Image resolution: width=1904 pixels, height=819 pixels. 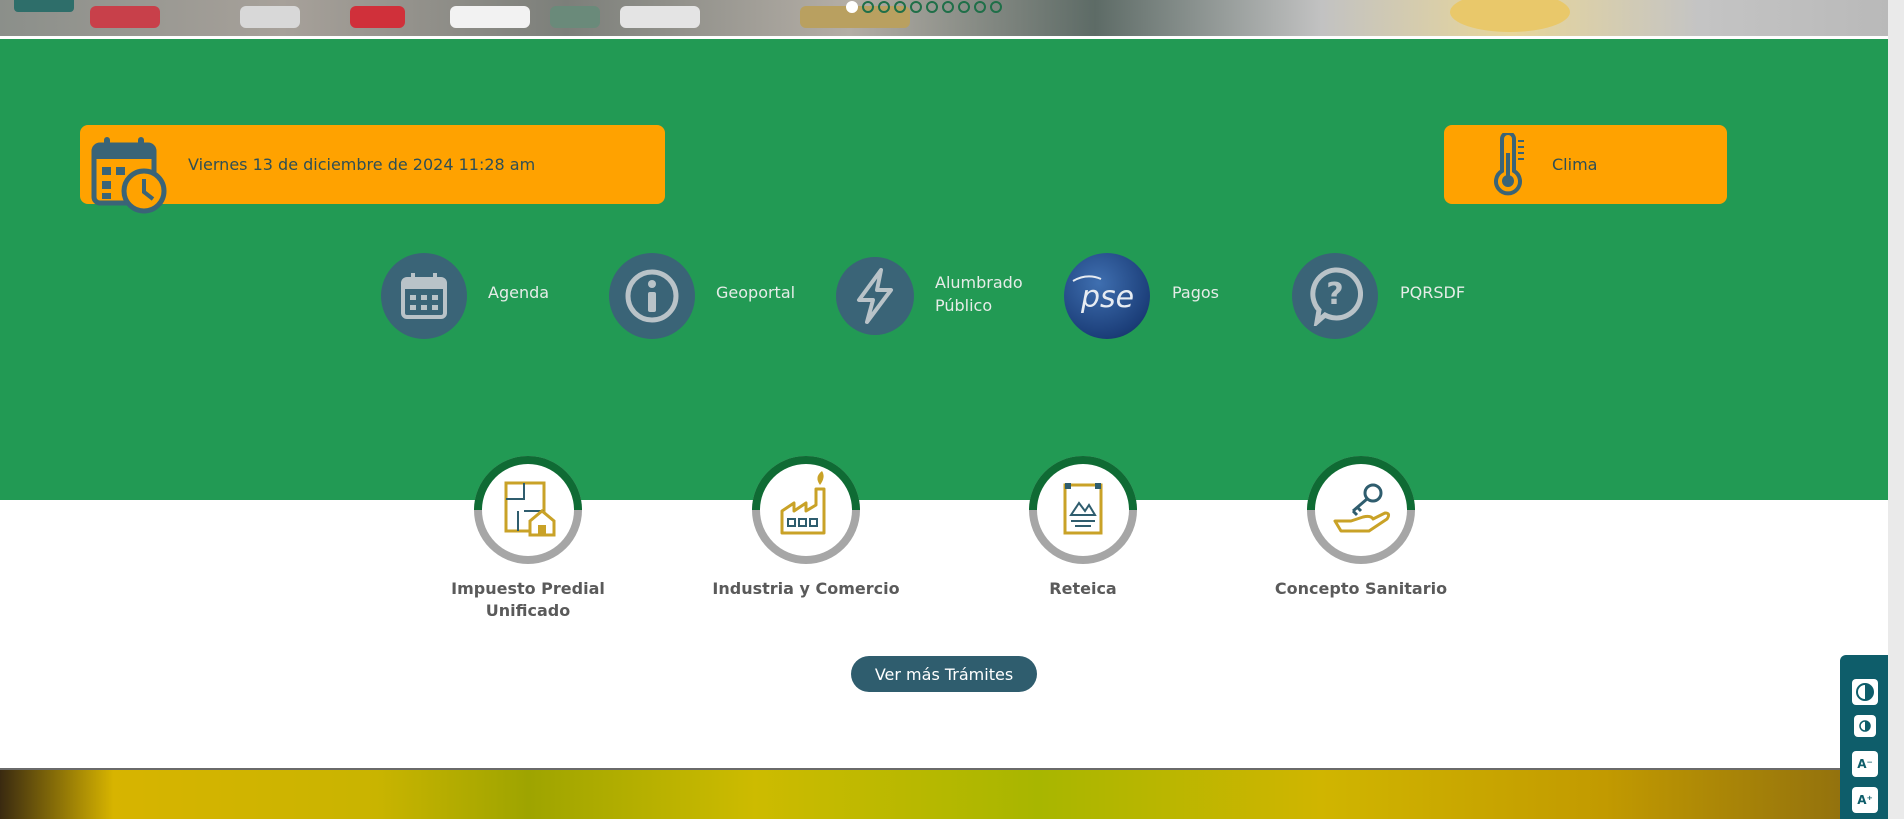 What do you see at coordinates (1433, 292) in the screenshot?
I see `quick-link-label: PQRSDF` at bounding box center [1433, 292].